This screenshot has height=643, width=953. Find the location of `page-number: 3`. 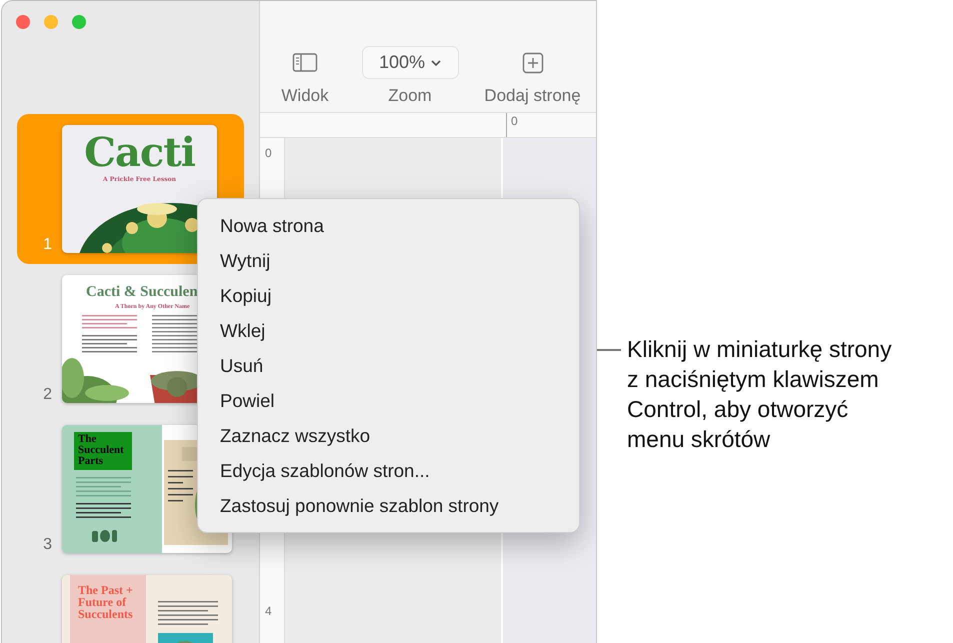

page-number: 3 is located at coordinates (47, 544).